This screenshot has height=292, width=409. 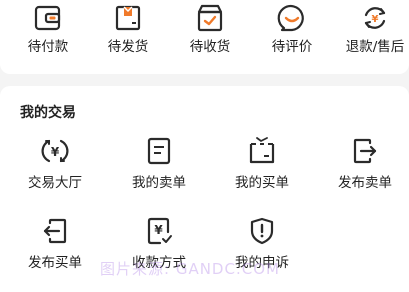 I want to click on publish-sell-order: 发布卖单, so click(x=364, y=163).